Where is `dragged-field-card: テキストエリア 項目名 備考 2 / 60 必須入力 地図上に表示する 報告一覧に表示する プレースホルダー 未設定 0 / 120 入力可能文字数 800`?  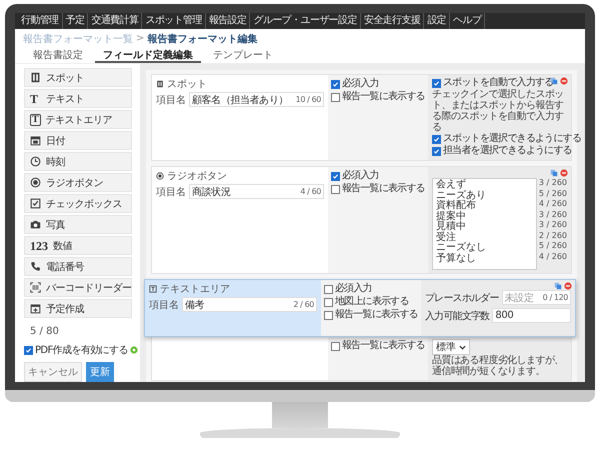 dragged-field-card: テキストエリア 項目名 備考 2 / 60 必須入力 地図上に表示する 報告一覧に表示する プレースホルダー 未設定 0 / 120 入力可能文字数 800 is located at coordinates (360, 308).